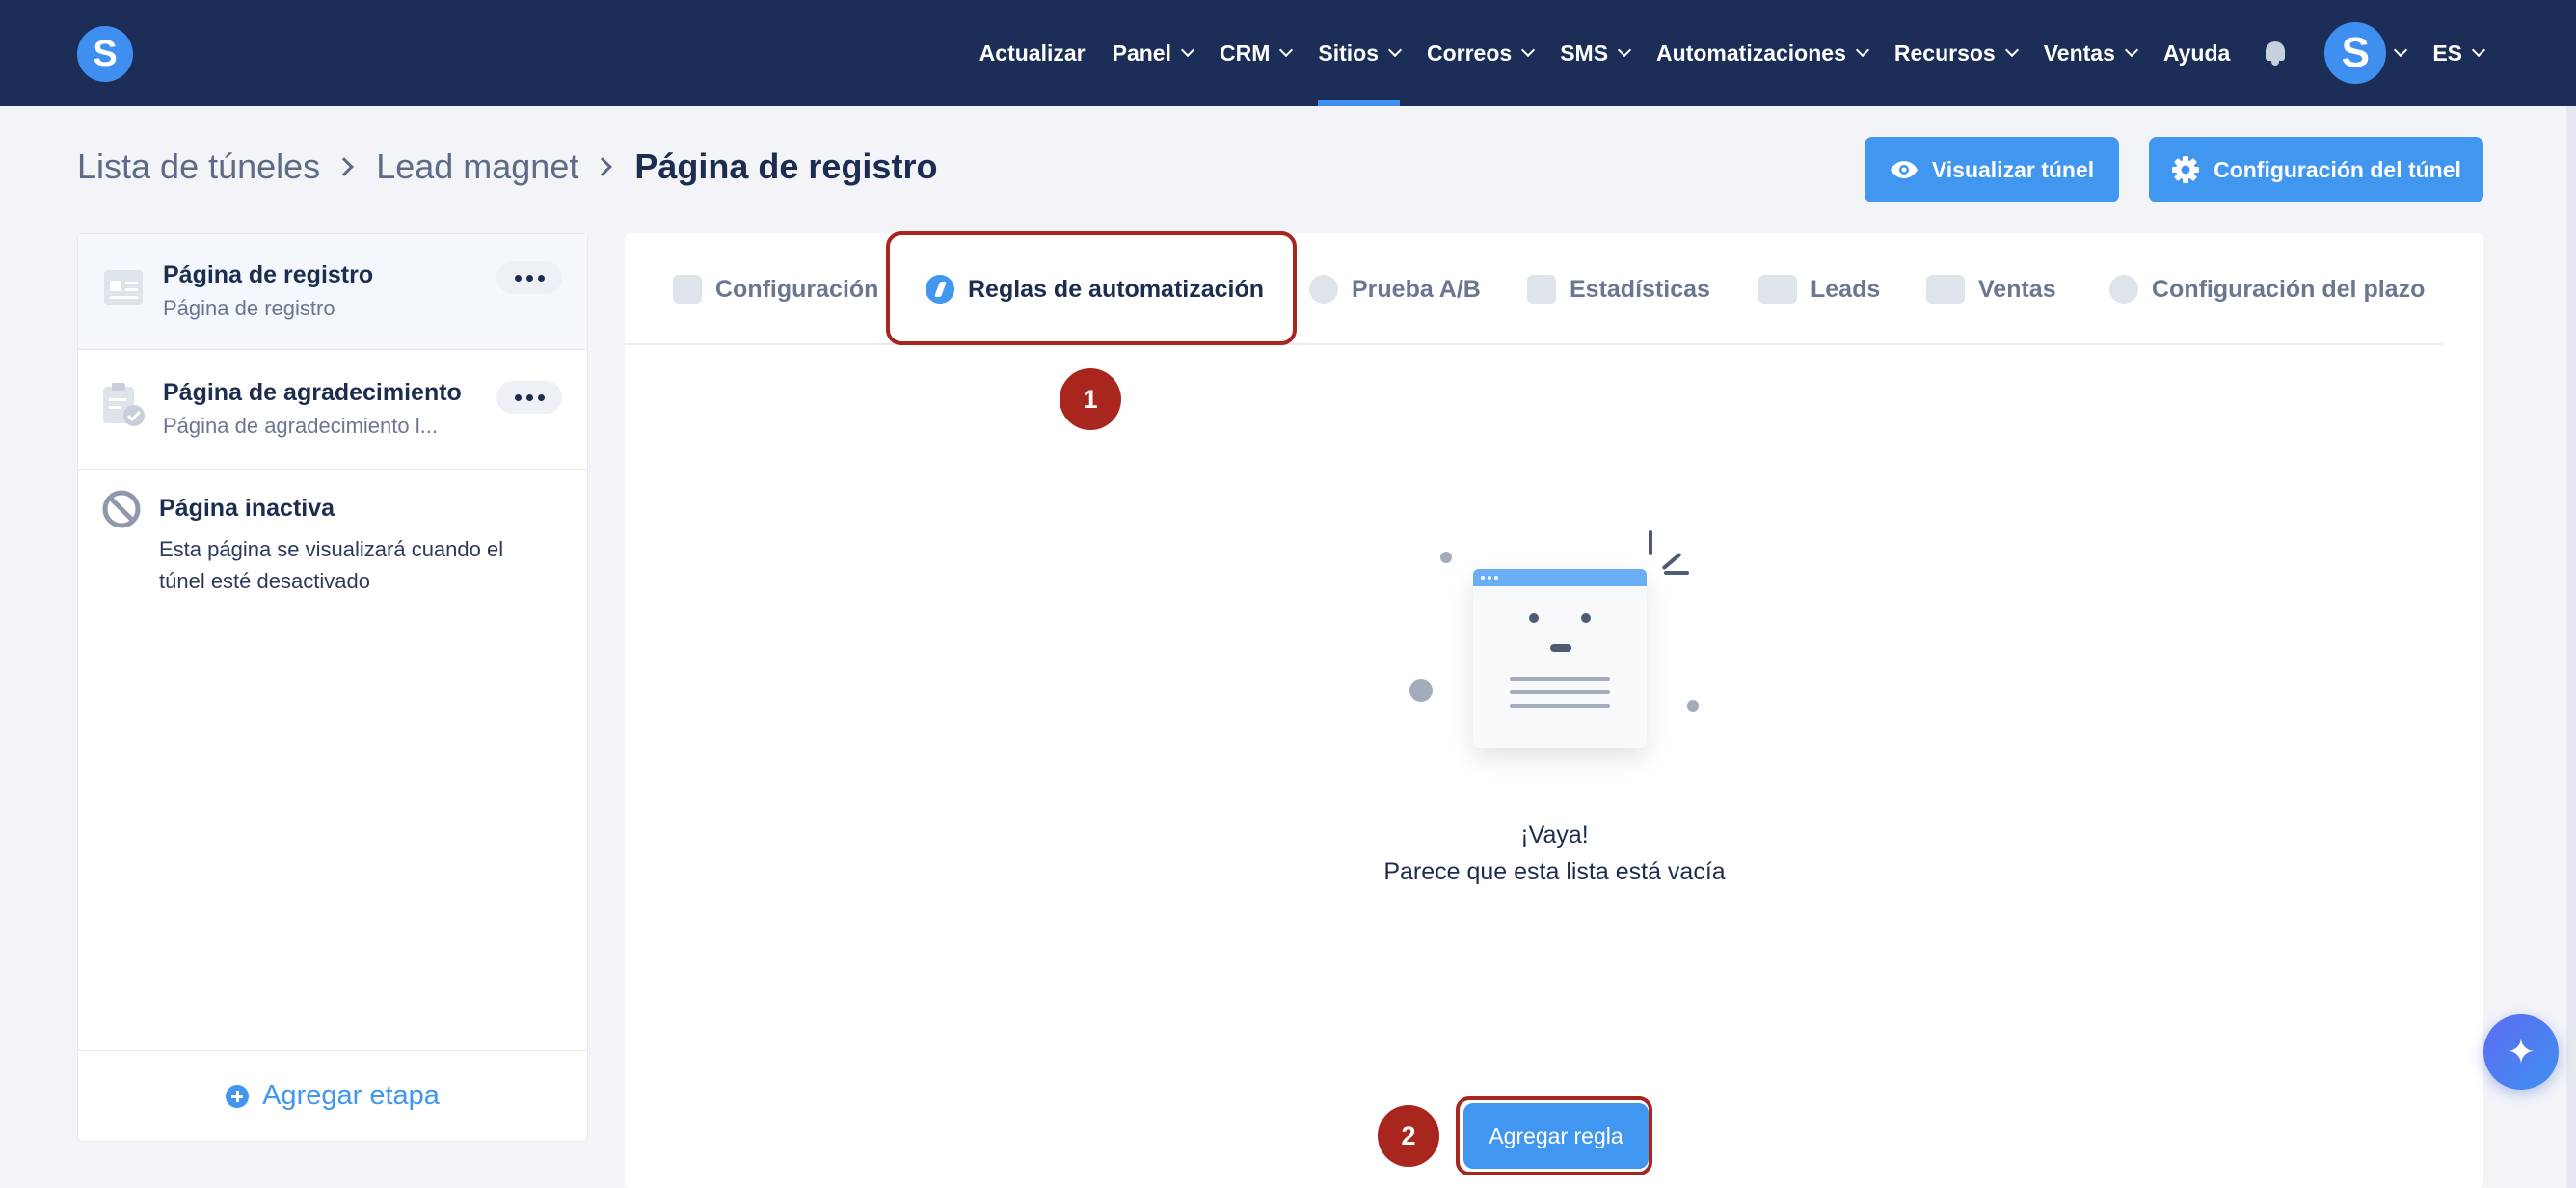  Describe the element at coordinates (1992, 169) in the screenshot. I see `preview-funnel-button: Visualizar túnel` at that location.